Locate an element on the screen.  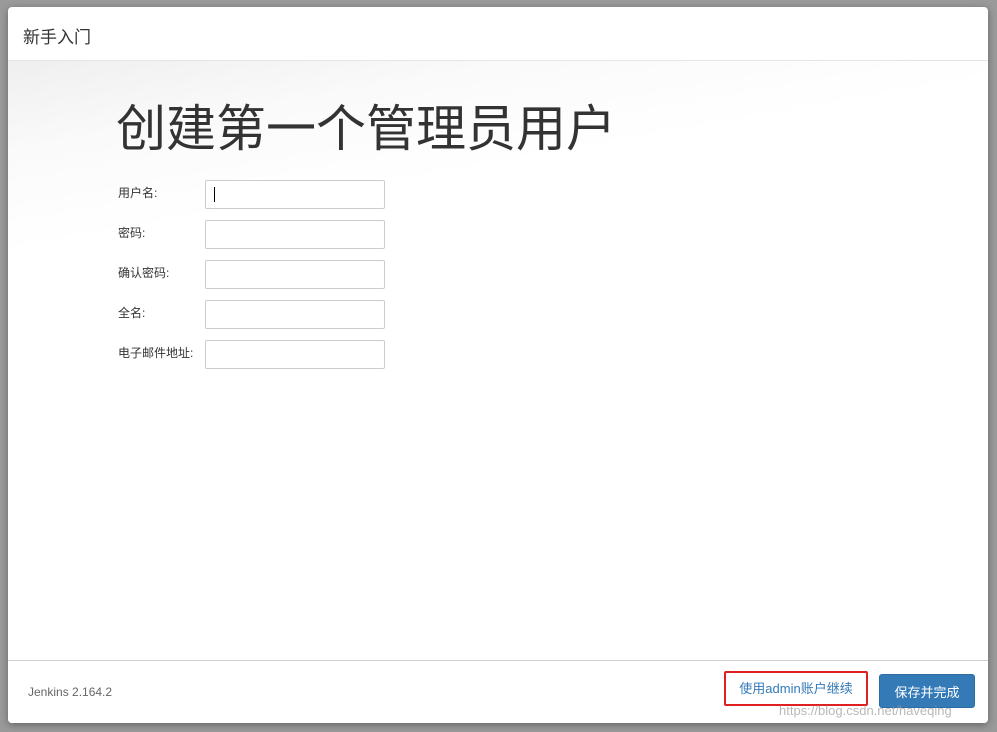
confirm-password-label: 确认密码: is located at coordinates (144, 273).